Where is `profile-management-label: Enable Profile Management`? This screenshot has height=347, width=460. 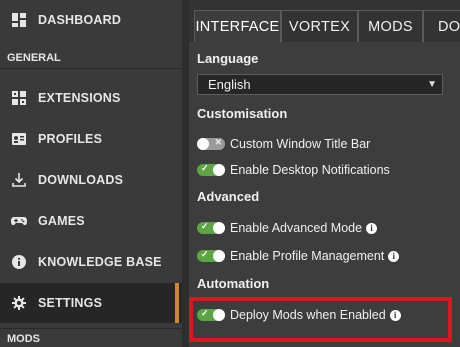 profile-management-label: Enable Profile Management is located at coordinates (307, 256).